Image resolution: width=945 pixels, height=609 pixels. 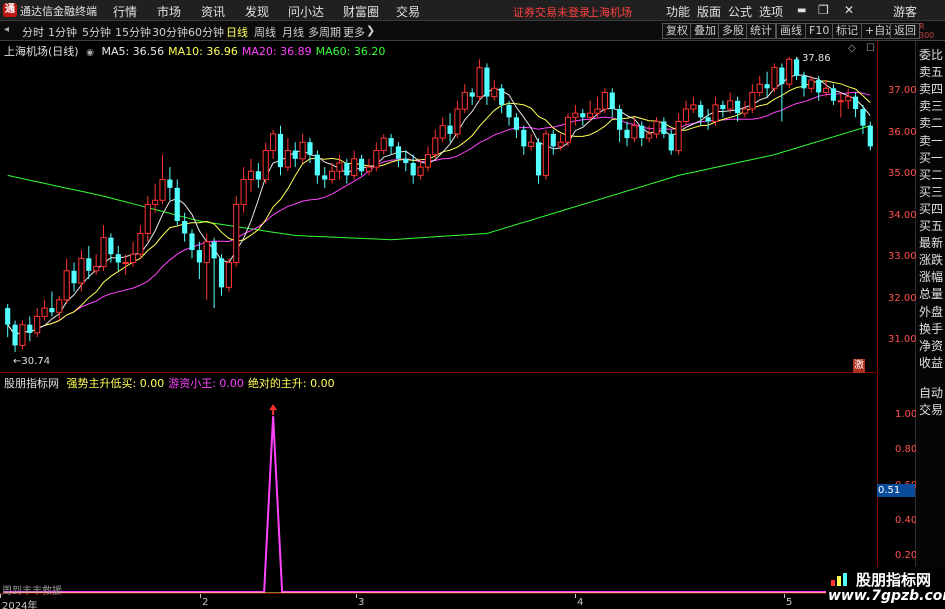 I want to click on menu-item-function: 功能, so click(x=678, y=11).